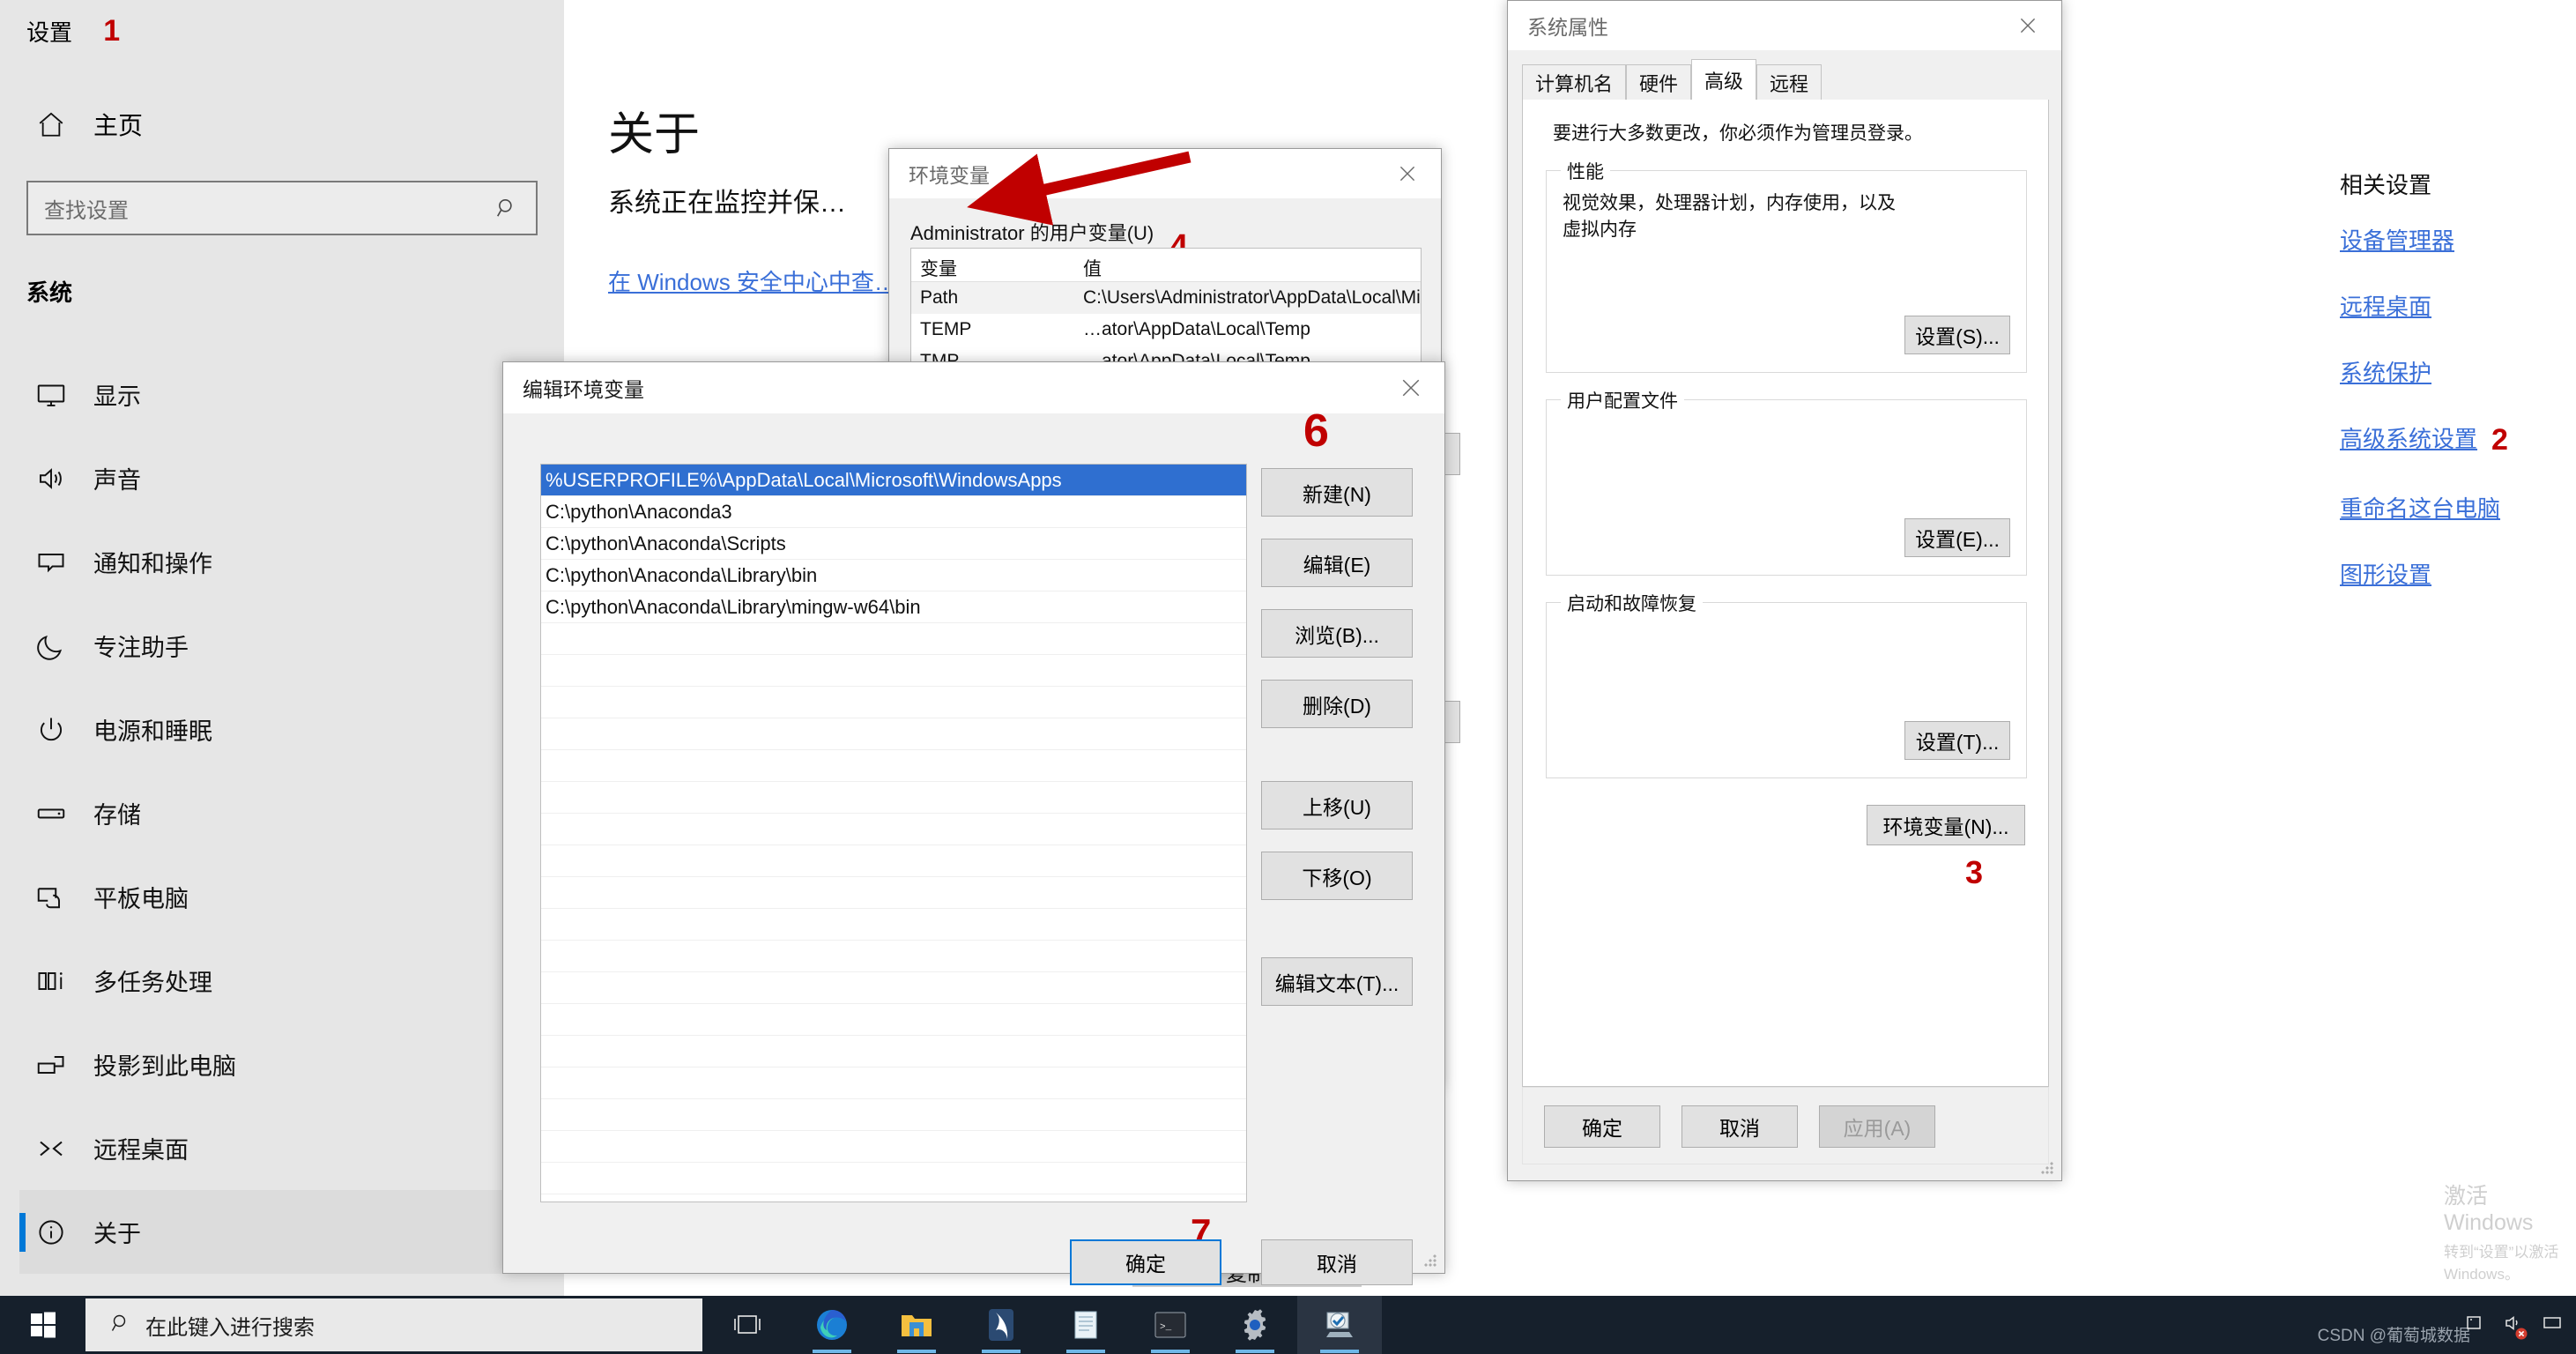  What do you see at coordinates (283, 478) in the screenshot?
I see `sidebar-item-sound: 声音` at bounding box center [283, 478].